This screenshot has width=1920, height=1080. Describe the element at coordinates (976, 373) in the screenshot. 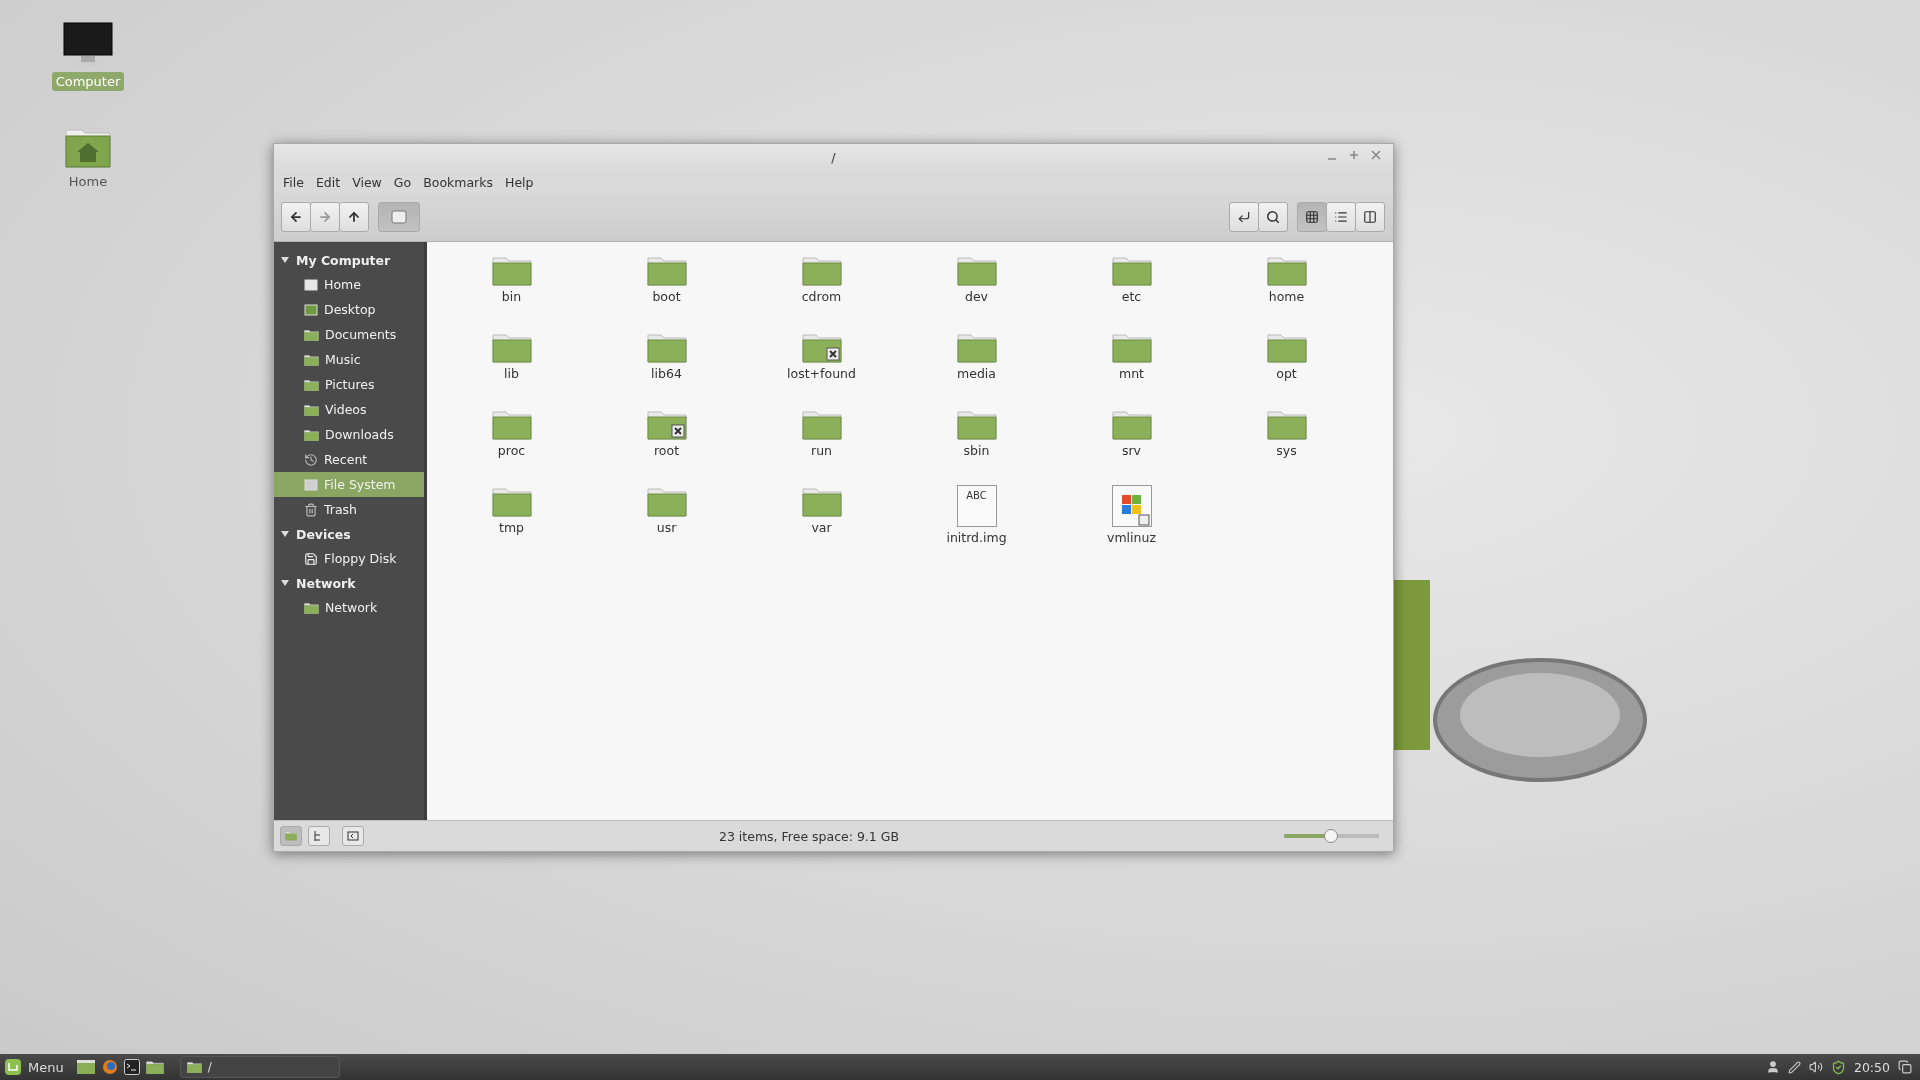

I see `file-name: media` at that location.